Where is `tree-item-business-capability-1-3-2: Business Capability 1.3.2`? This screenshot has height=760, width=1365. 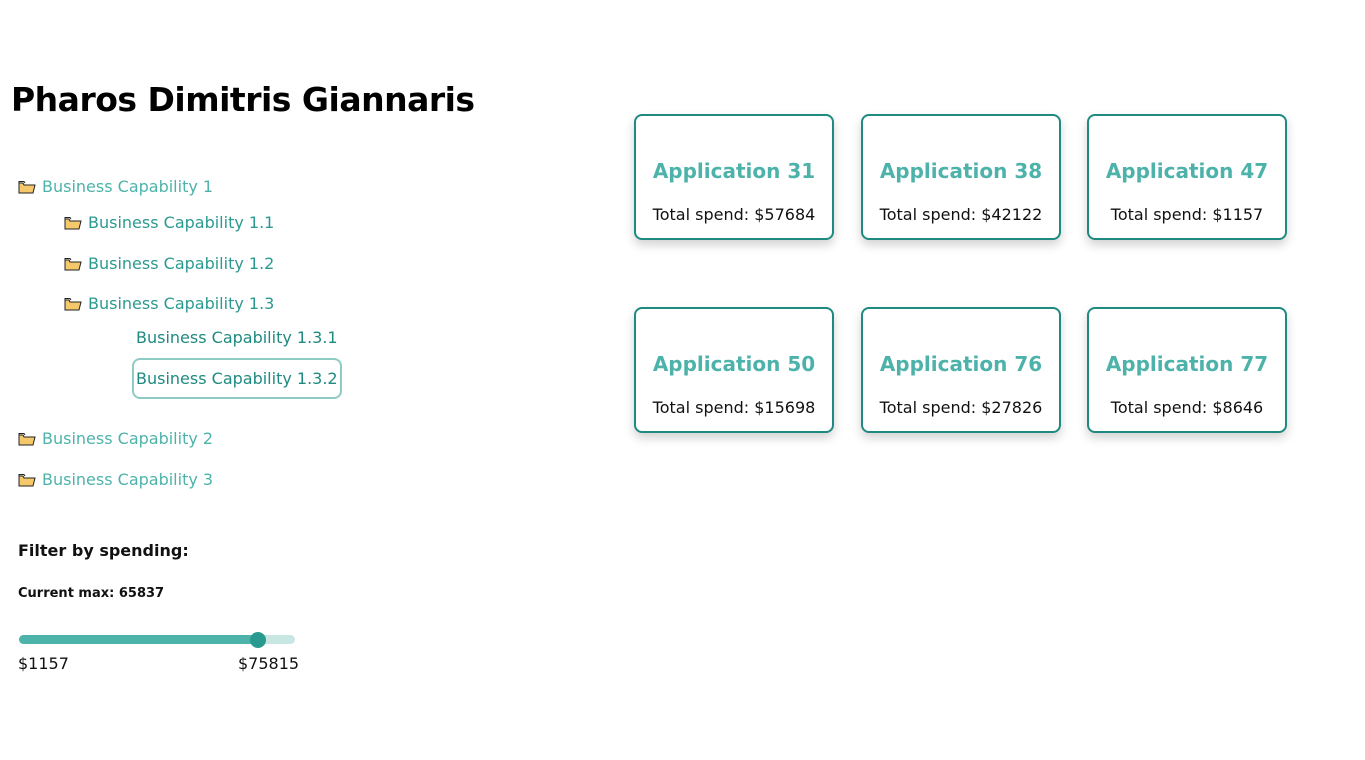
tree-item-business-capability-1-3-2: Business Capability 1.3.2 is located at coordinates (237, 378).